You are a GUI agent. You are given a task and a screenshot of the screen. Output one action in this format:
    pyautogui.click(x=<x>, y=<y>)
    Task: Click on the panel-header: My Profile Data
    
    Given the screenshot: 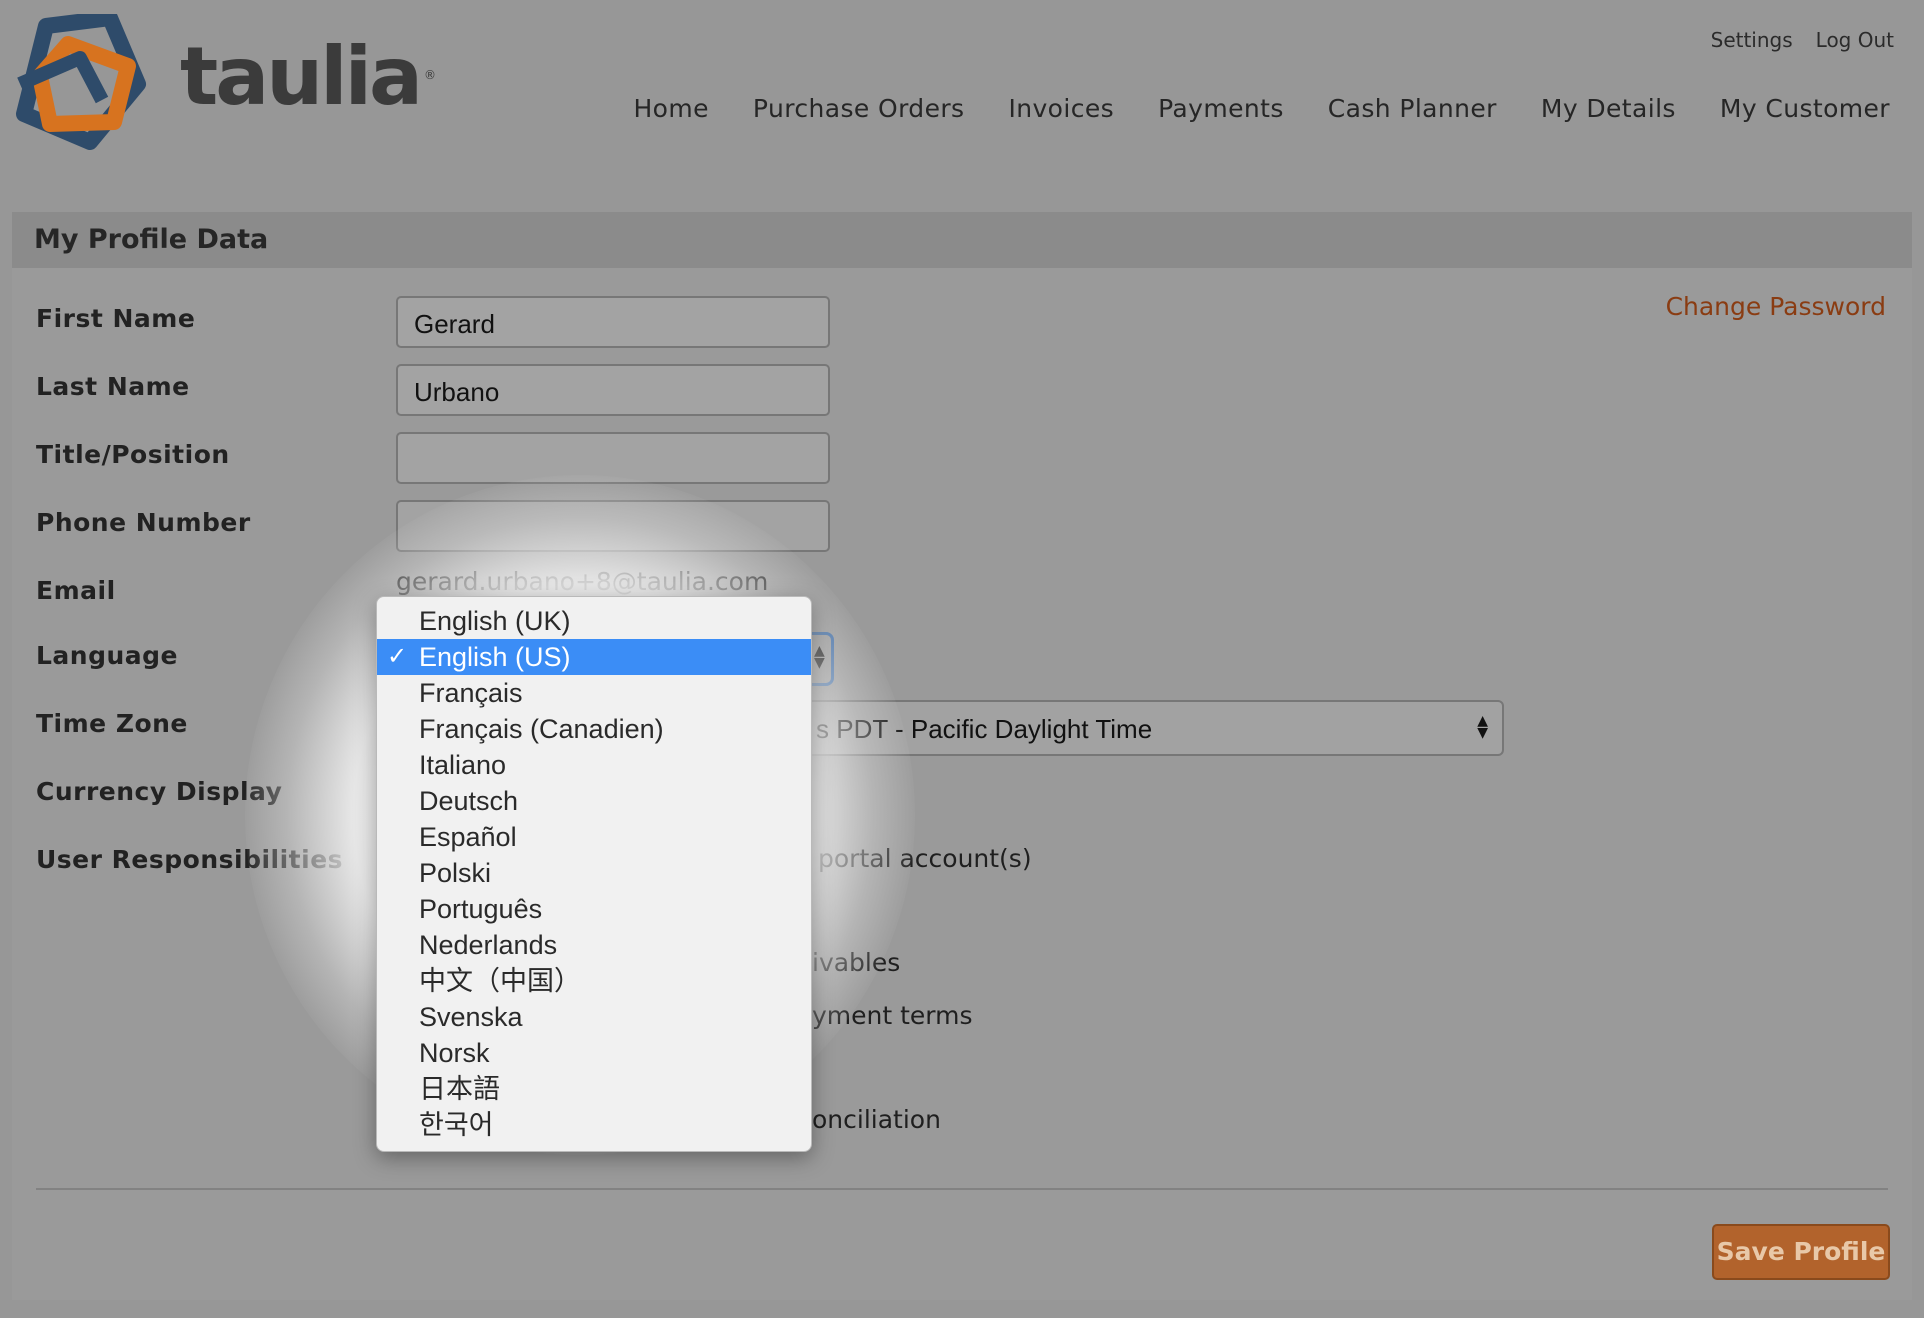 What is the action you would take?
    pyautogui.click(x=962, y=240)
    